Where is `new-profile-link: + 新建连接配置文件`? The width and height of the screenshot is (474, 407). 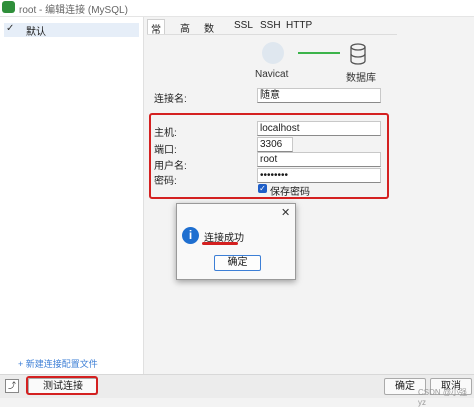 new-profile-link: + 新建连接配置文件 is located at coordinates (58, 363).